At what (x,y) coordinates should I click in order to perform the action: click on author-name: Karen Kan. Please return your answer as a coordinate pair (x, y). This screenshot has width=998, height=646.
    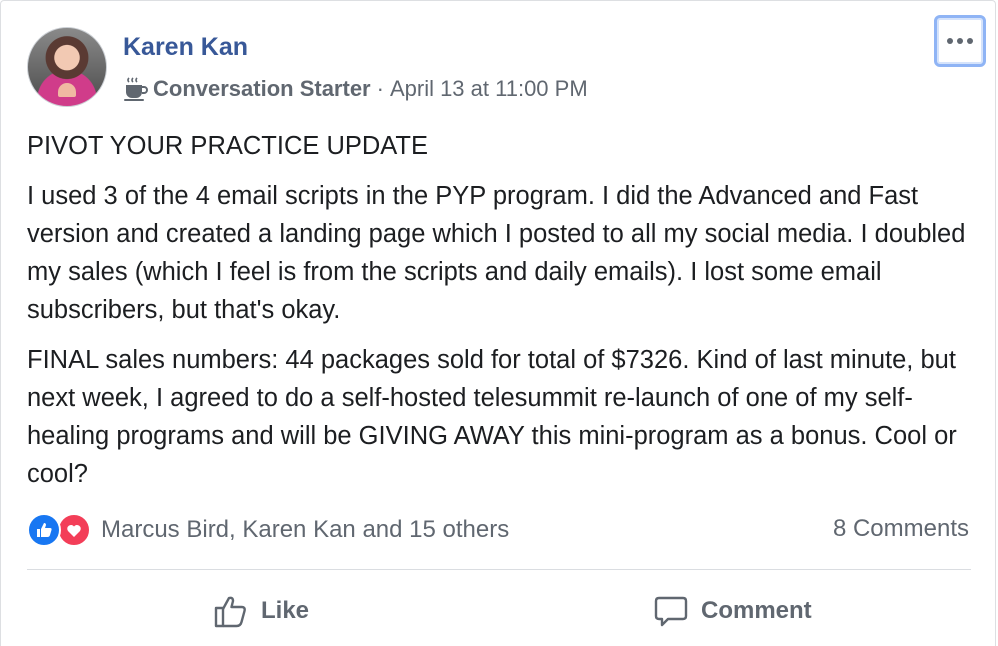
    Looking at the image, I should click on (185, 47).